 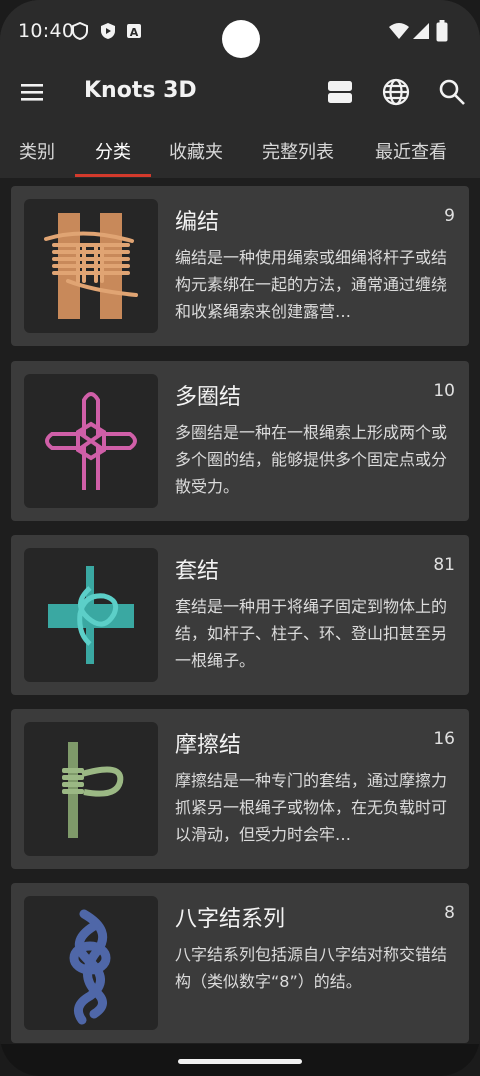 What do you see at coordinates (91, 963) in the screenshot?
I see `figure-eight-knot-icon` at bounding box center [91, 963].